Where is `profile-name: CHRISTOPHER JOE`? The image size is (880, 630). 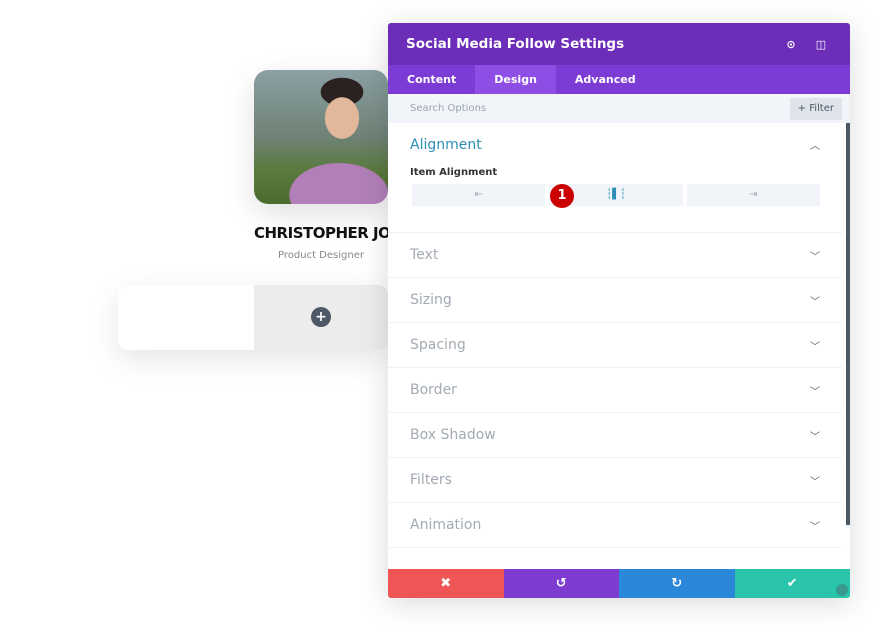
profile-name: CHRISTOPHER JOE is located at coordinates (327, 233).